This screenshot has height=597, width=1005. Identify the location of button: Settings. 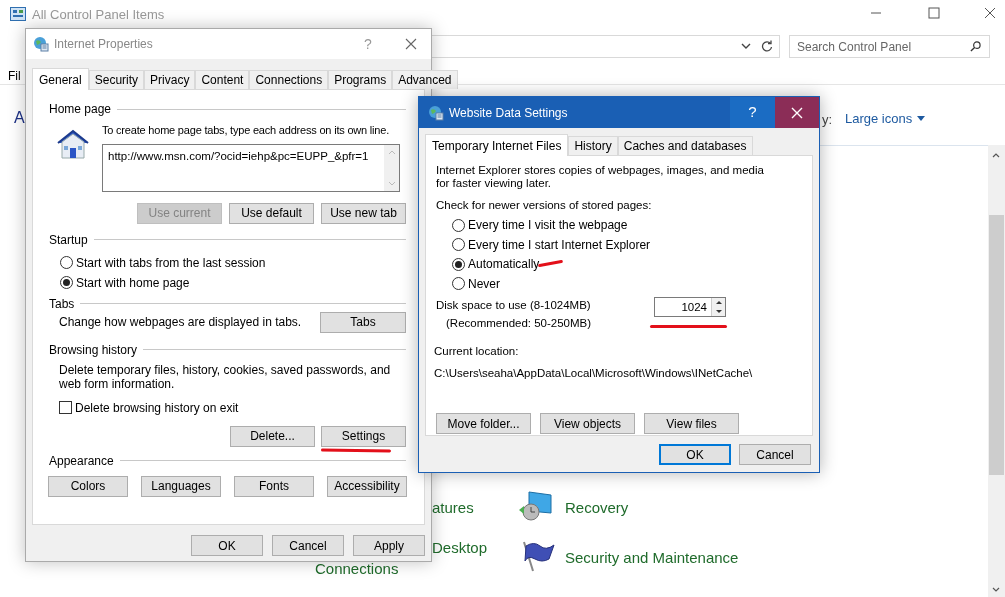
(363, 436).